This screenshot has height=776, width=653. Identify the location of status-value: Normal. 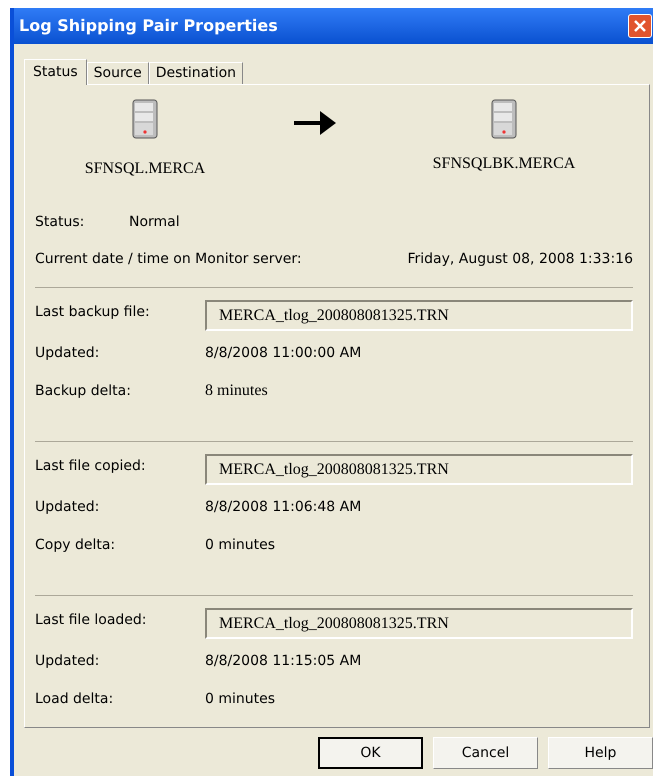
(154, 222).